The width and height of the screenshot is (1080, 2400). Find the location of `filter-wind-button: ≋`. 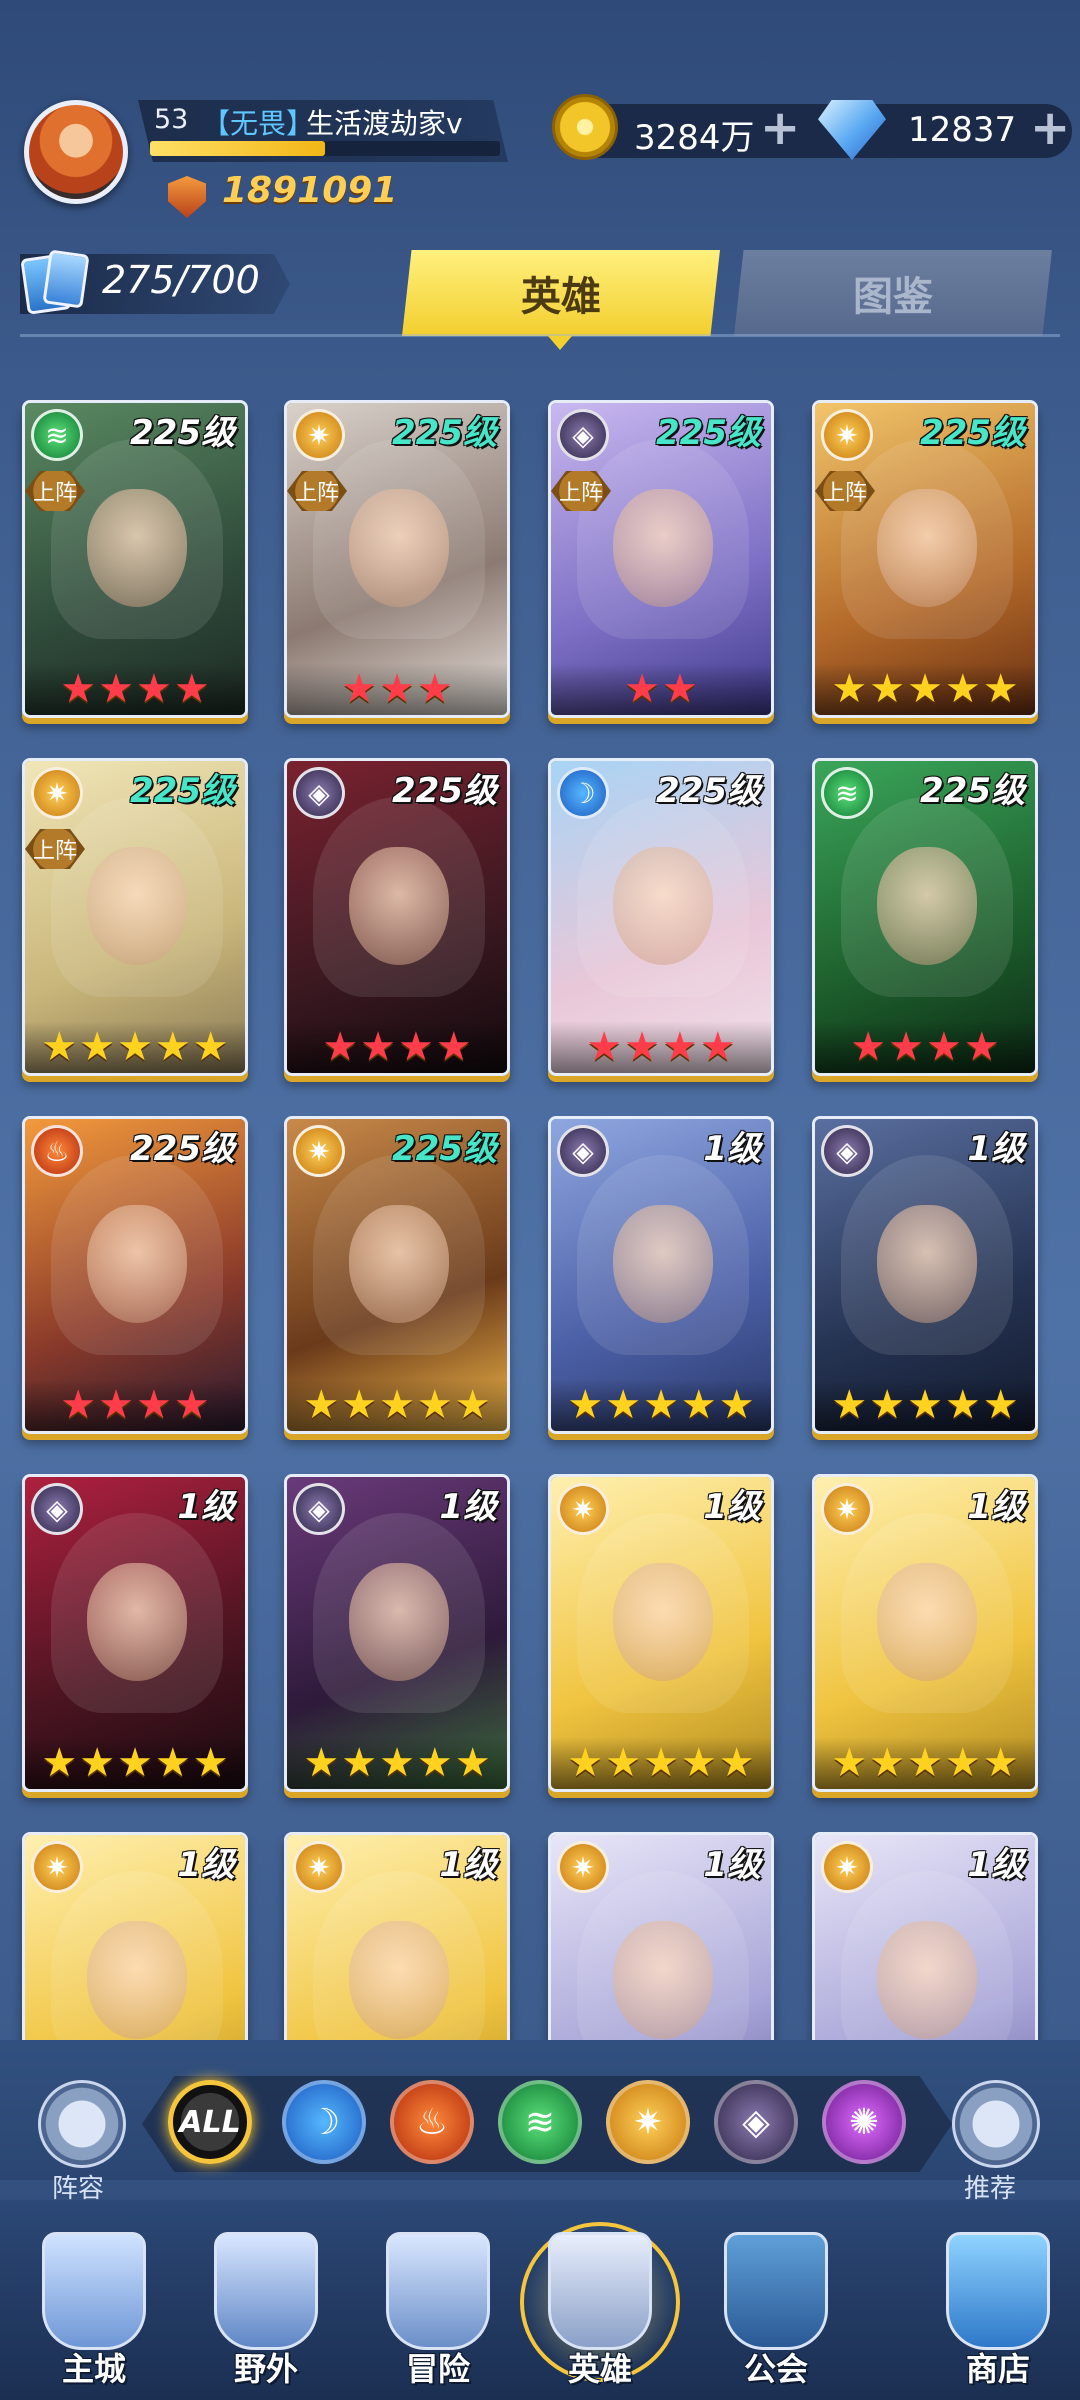

filter-wind-button: ≋ is located at coordinates (540, 2122).